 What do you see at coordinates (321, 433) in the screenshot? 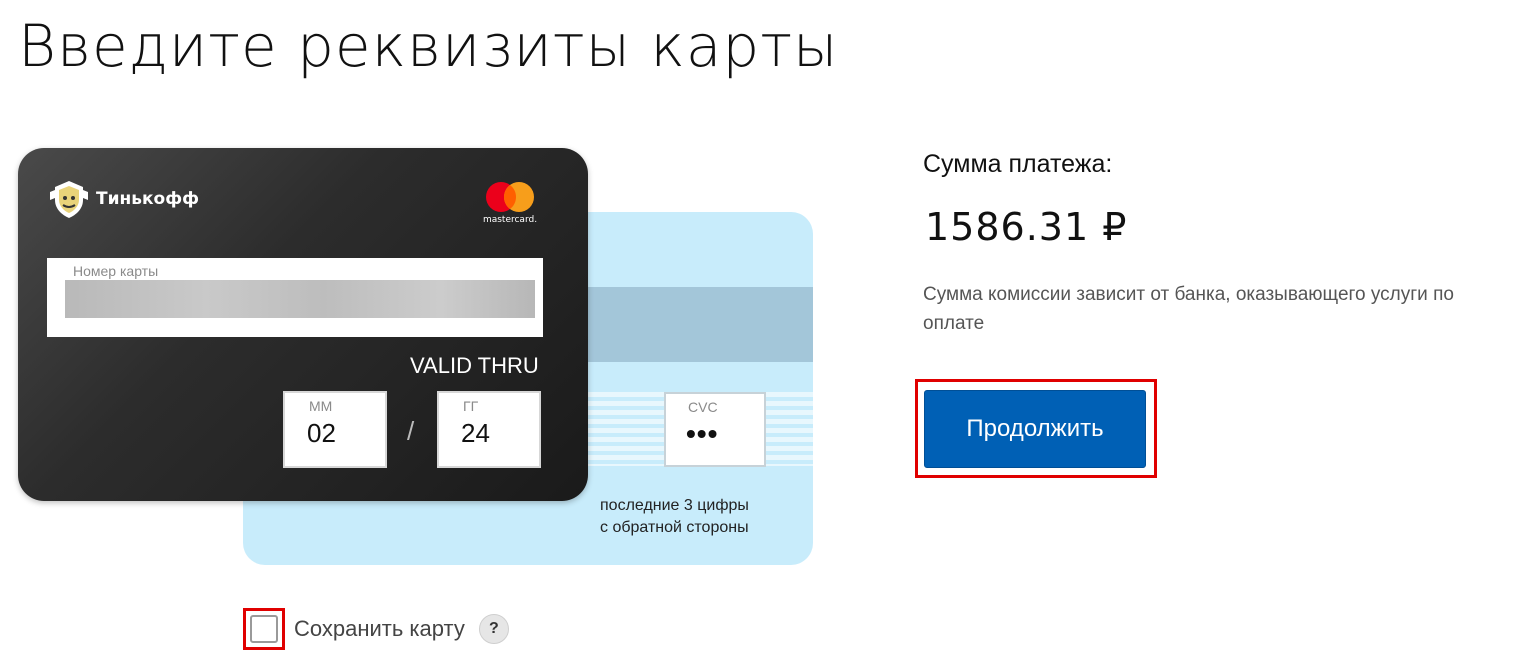
I see `expiry-month-value: 02` at bounding box center [321, 433].